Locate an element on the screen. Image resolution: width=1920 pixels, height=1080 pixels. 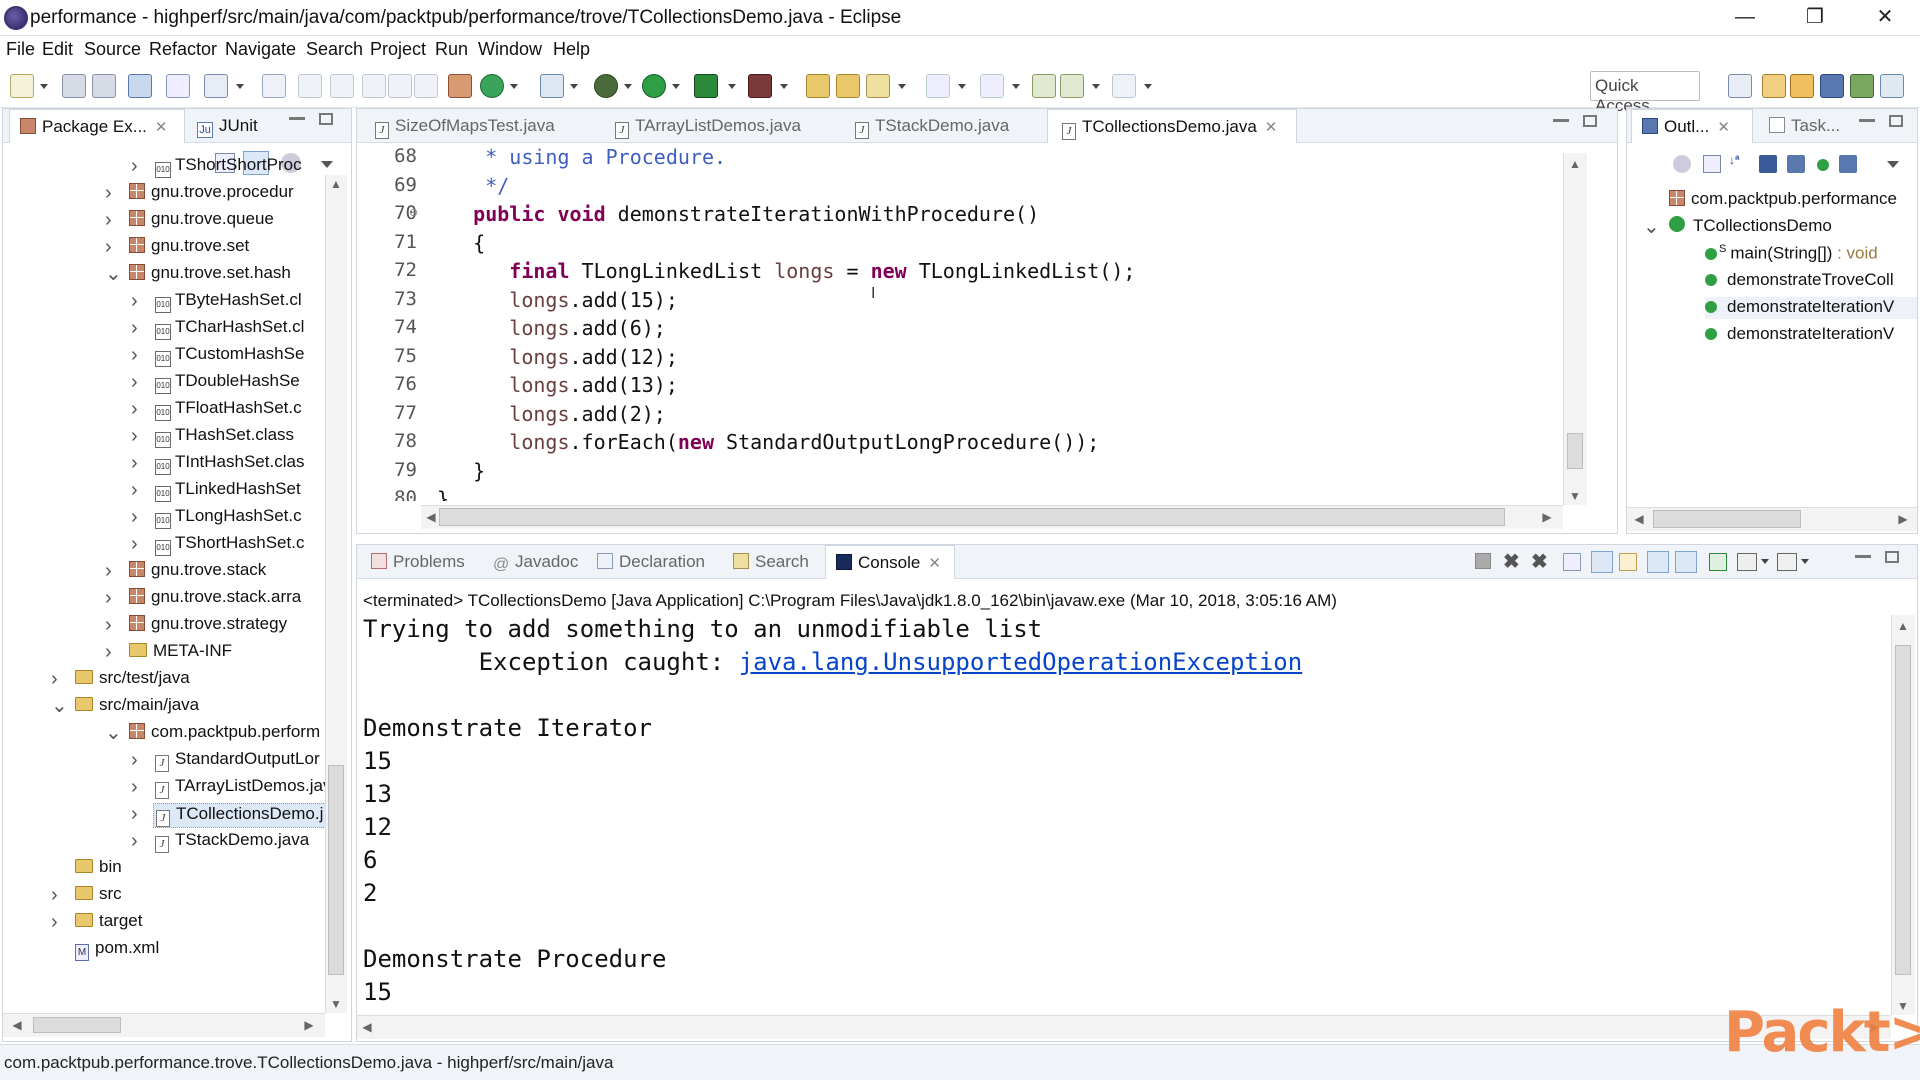
quick-access-input: Quick Access is located at coordinates (1645, 93).